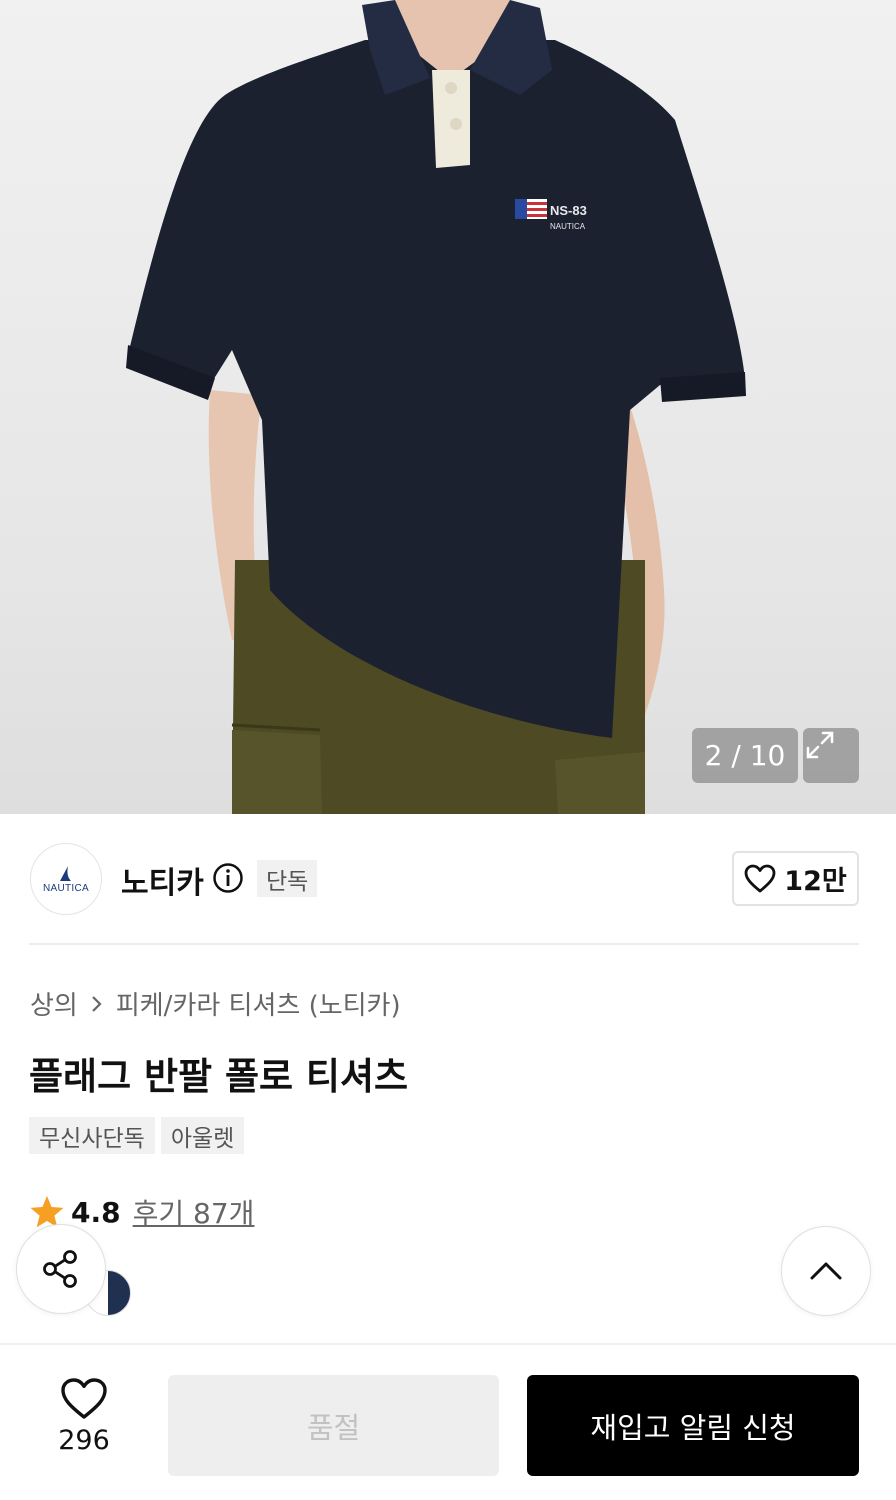  Describe the element at coordinates (97, 1004) in the screenshot. I see `chevron-right-icon` at that location.